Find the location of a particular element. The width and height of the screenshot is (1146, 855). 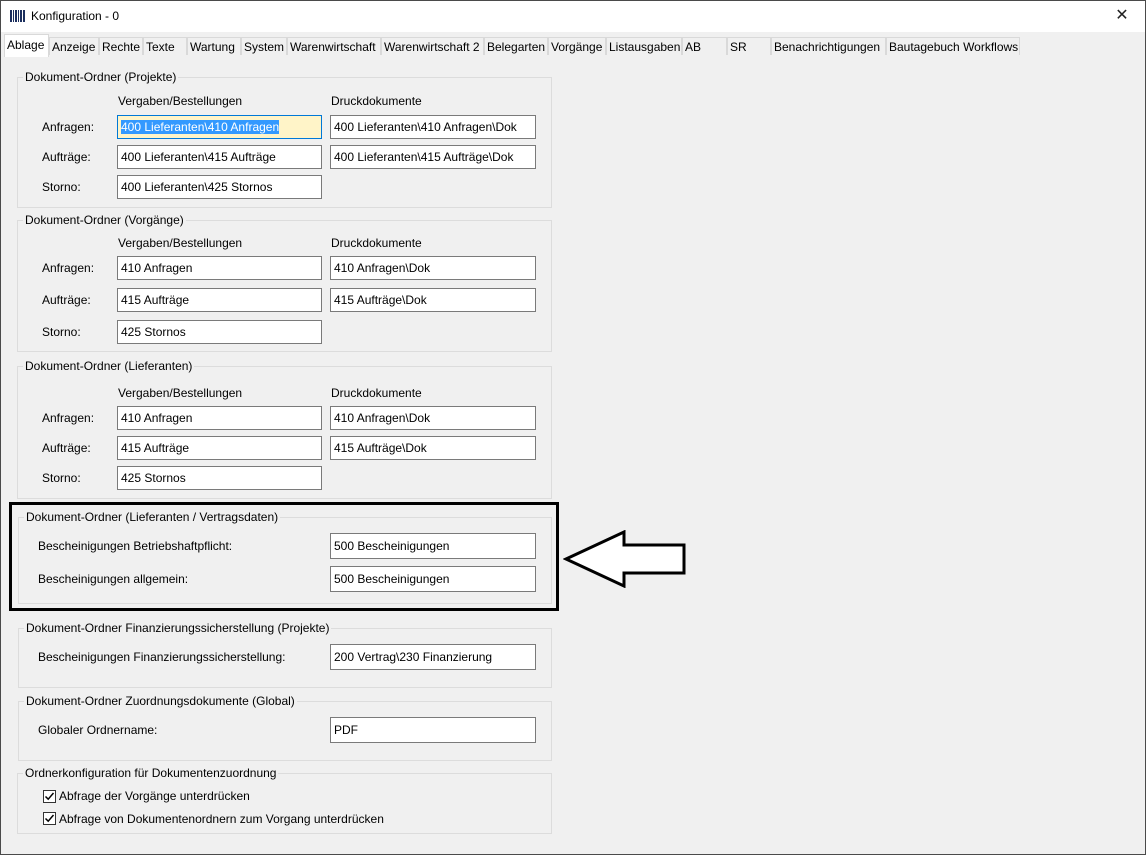

highlight-box is located at coordinates (284, 556).